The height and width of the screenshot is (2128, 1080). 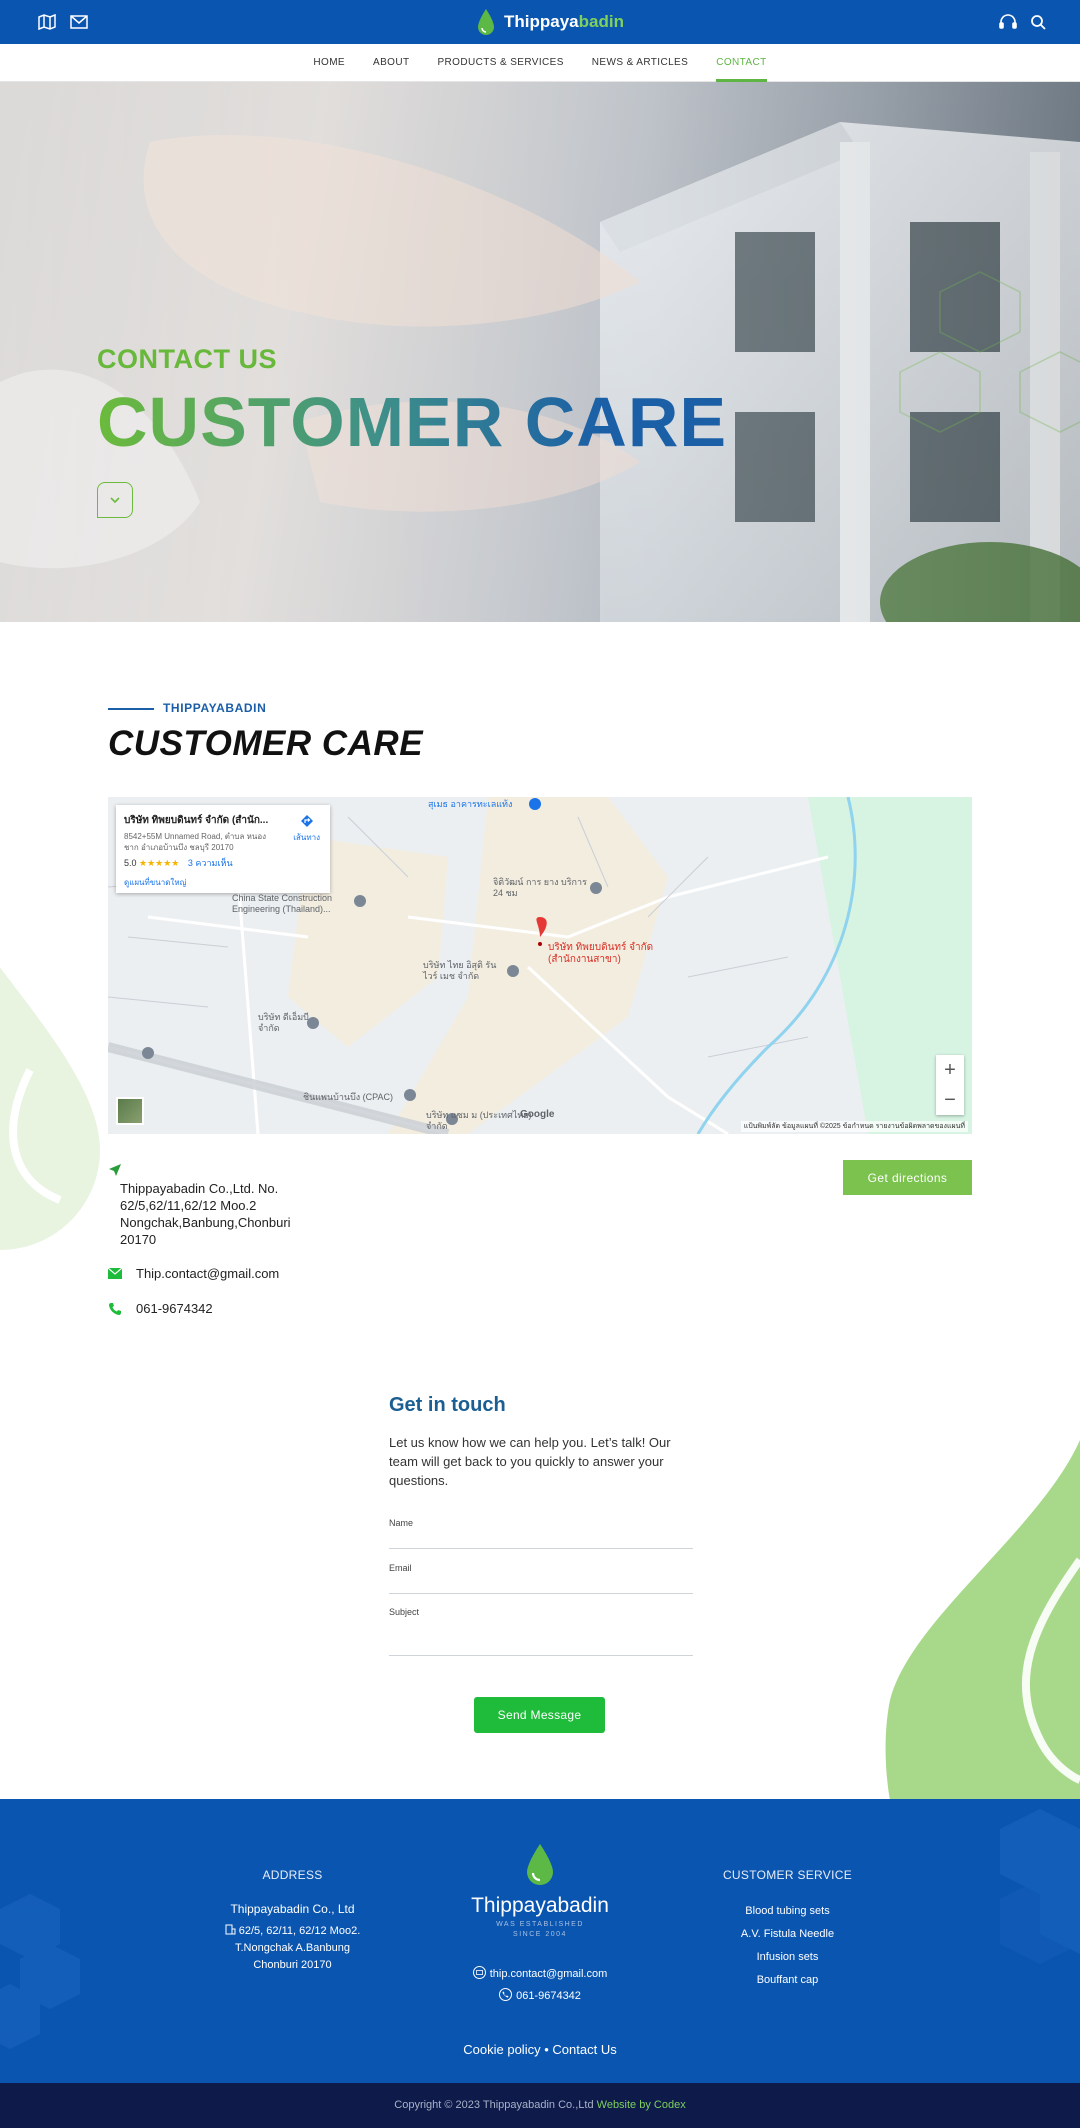 I want to click on brand-name-part2: badin, so click(x=601, y=21).